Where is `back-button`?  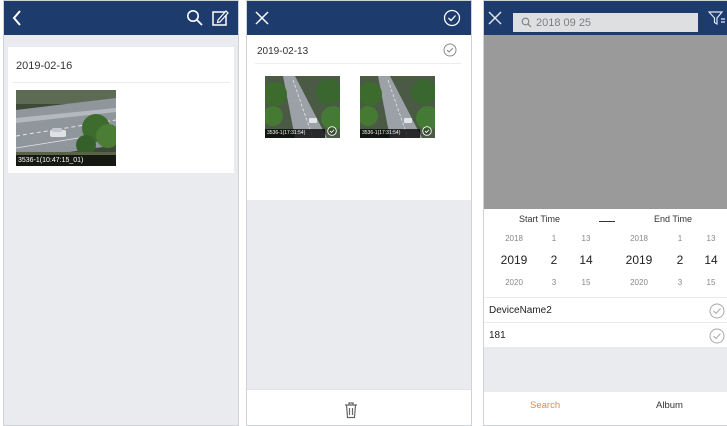
back-button is located at coordinates (17, 18).